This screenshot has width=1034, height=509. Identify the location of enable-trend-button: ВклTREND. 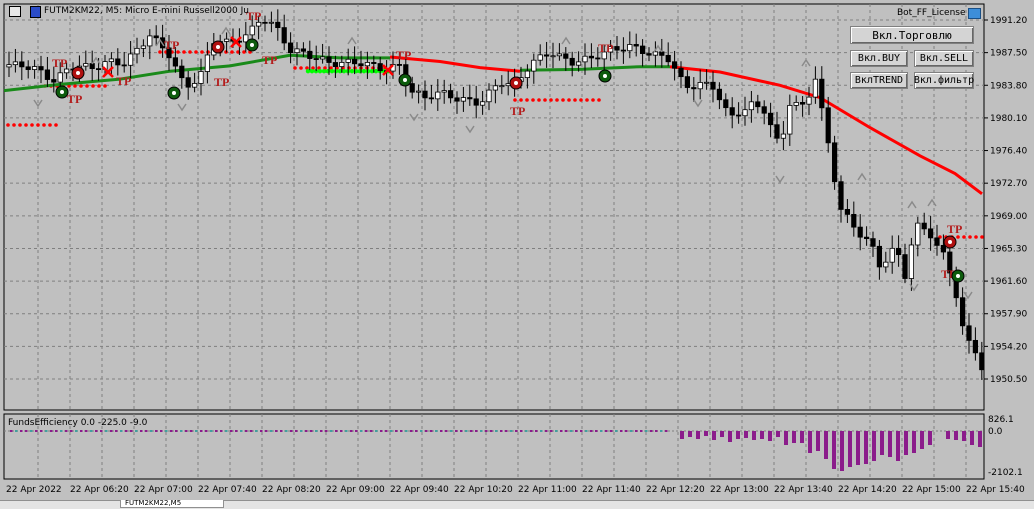
(879, 80).